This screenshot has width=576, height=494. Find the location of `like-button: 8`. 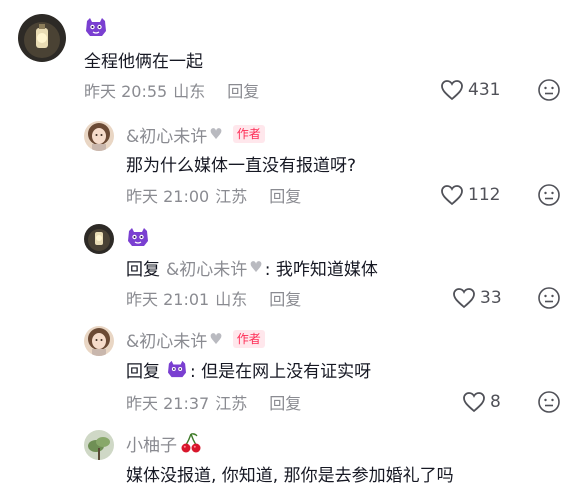

like-button: 8 is located at coordinates (481, 402).